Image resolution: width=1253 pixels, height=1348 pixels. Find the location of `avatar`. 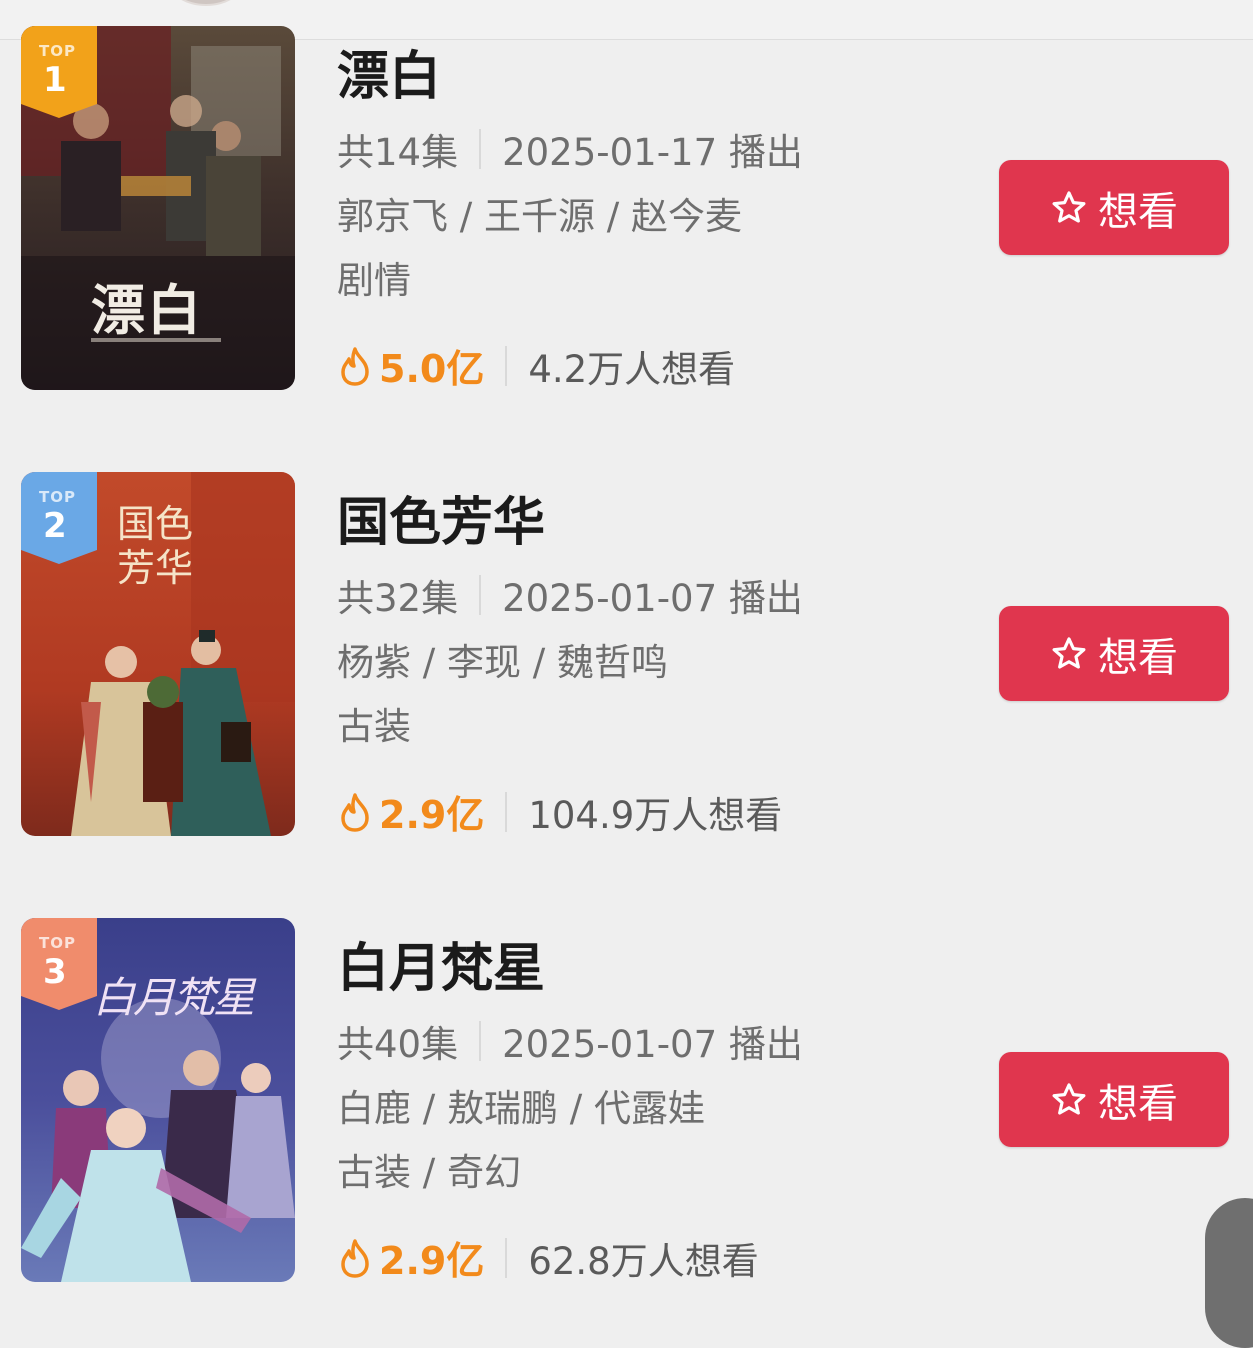

avatar is located at coordinates (206, 3).